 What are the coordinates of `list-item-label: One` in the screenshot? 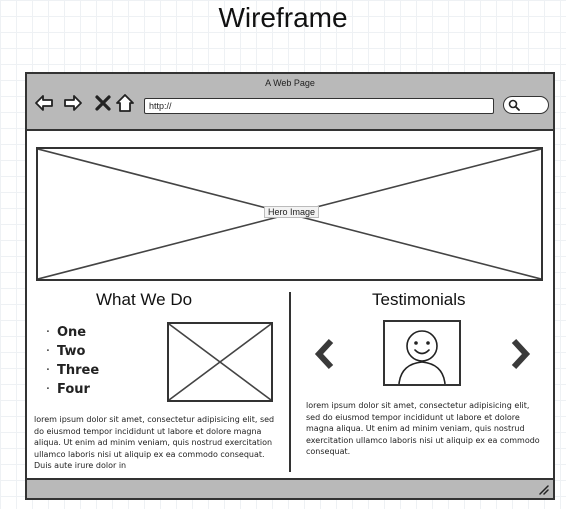 It's located at (72, 332).